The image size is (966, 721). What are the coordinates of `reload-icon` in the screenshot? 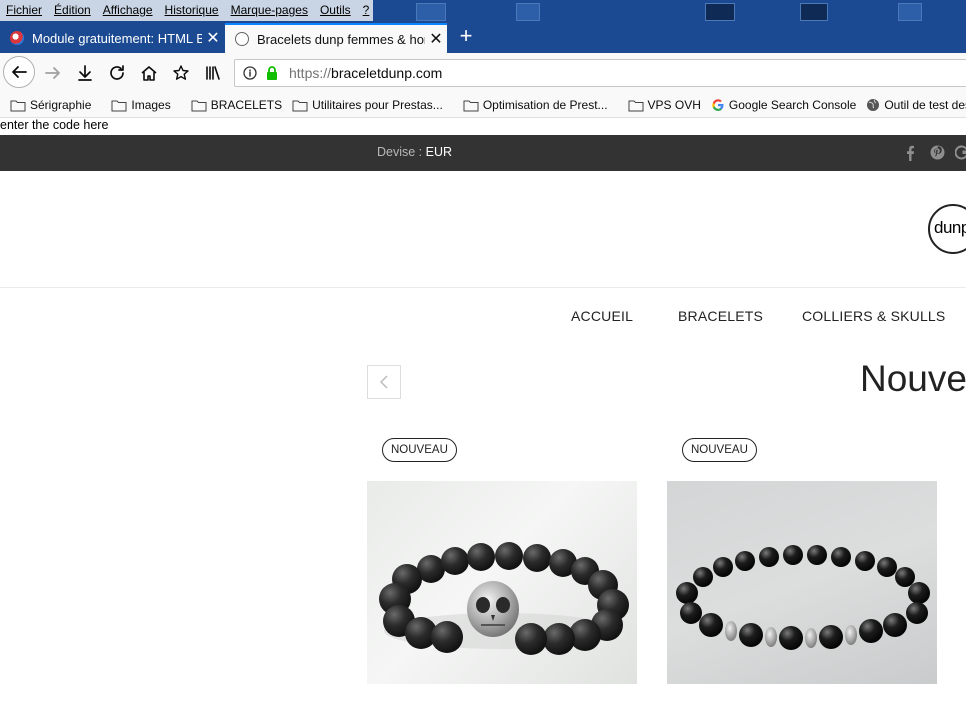 It's located at (117, 72).